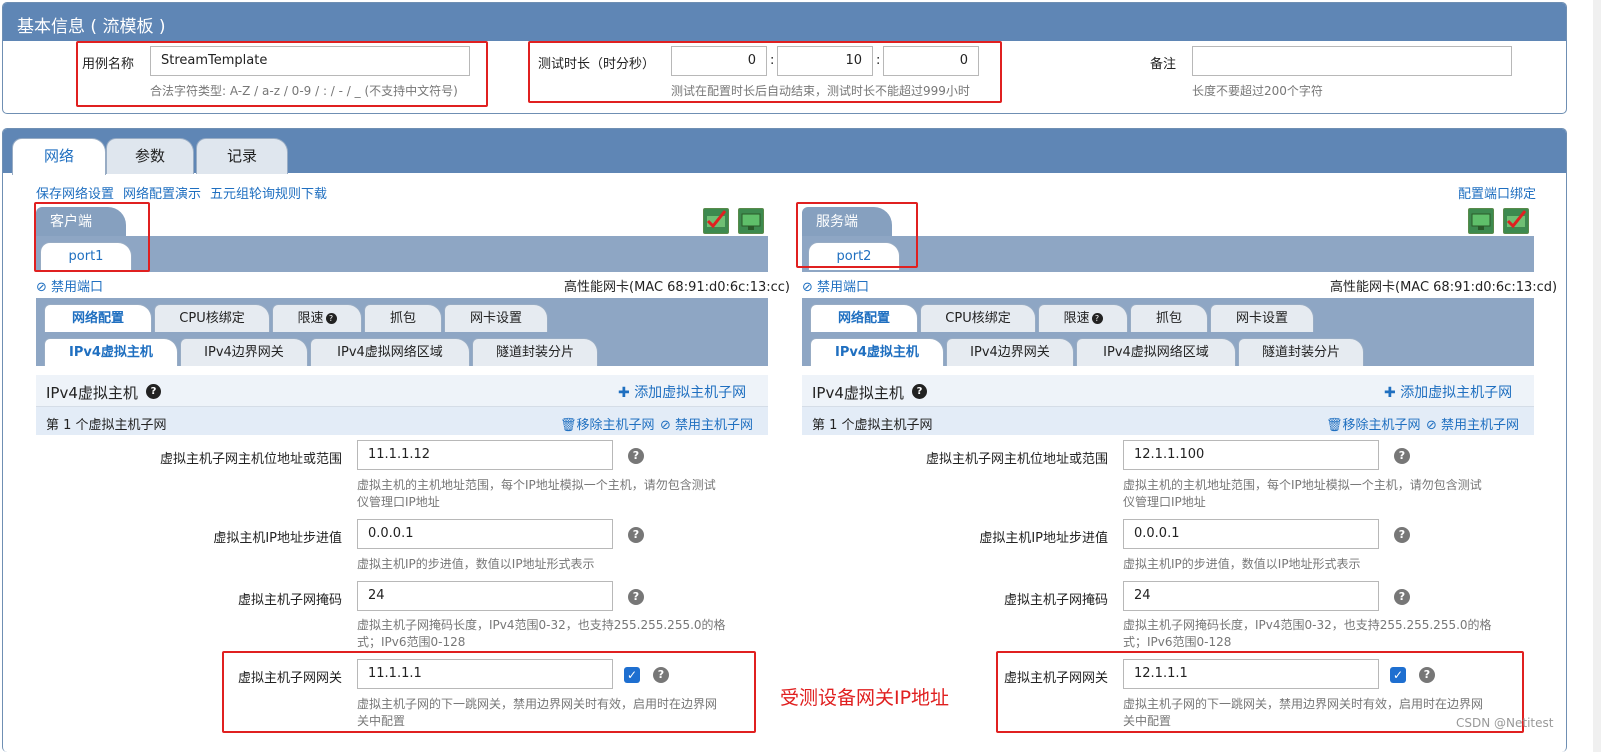 This screenshot has height=752, width=1601. Describe the element at coordinates (1597, 376) in the screenshot. I see `scrollbar` at that location.